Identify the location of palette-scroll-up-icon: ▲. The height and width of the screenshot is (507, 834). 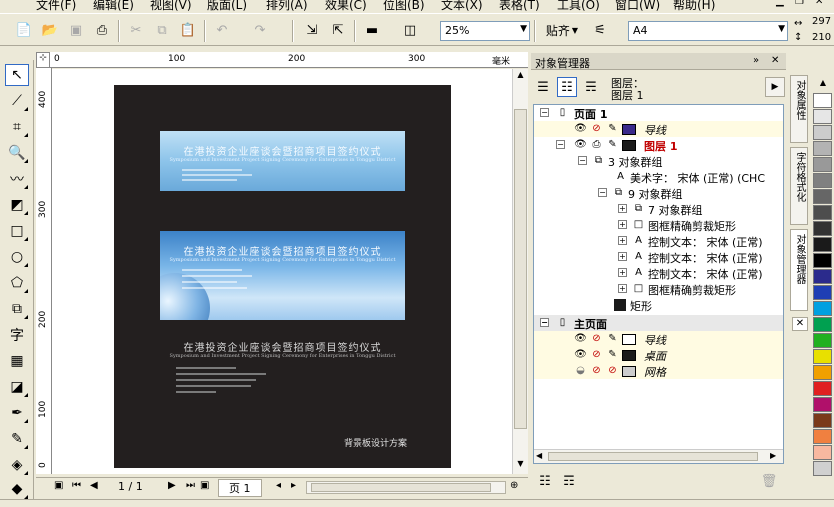
(823, 85).